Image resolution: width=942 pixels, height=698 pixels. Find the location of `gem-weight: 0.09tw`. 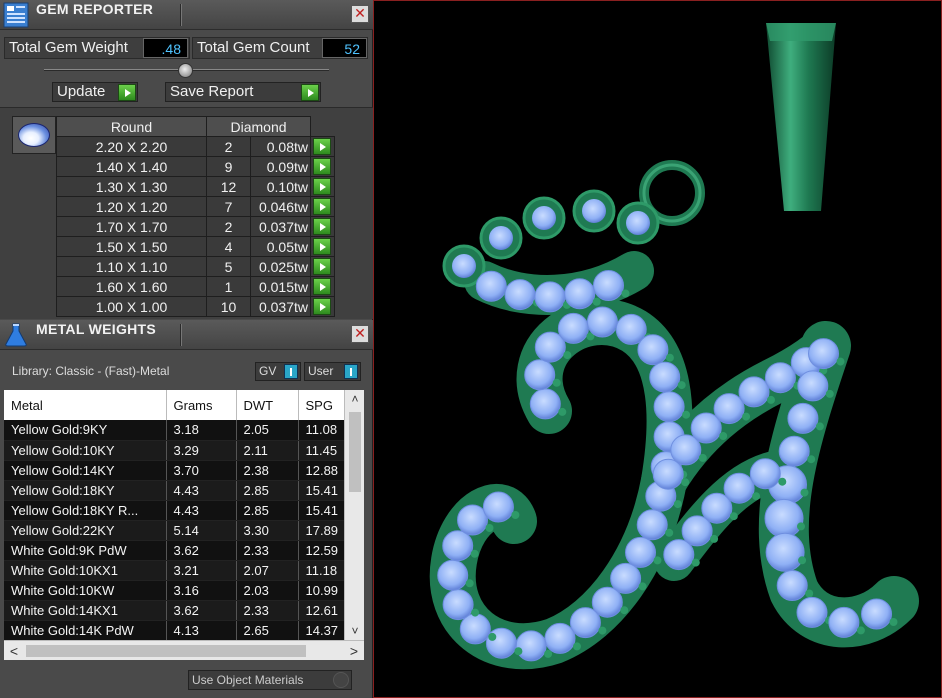

gem-weight: 0.09tw is located at coordinates (280, 166).